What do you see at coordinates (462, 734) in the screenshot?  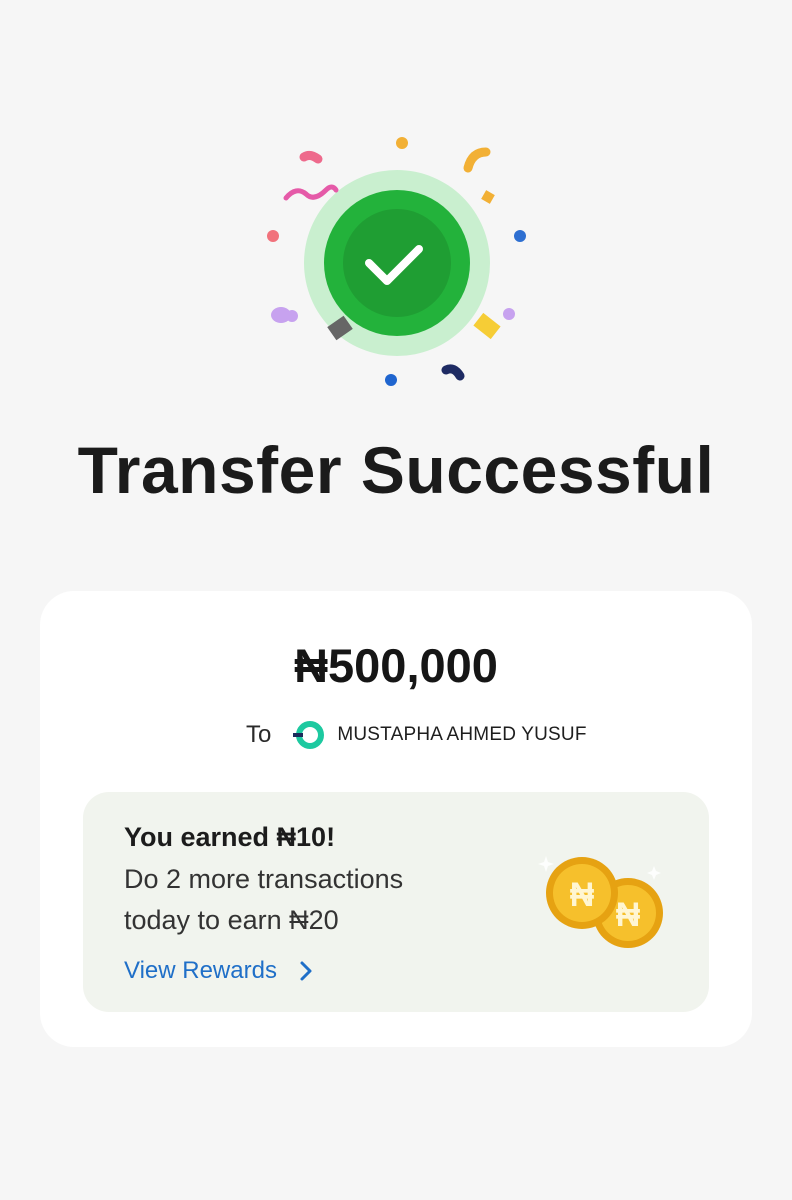 I see `recipient-name: MUSTAPHA AHMED YUSUF` at bounding box center [462, 734].